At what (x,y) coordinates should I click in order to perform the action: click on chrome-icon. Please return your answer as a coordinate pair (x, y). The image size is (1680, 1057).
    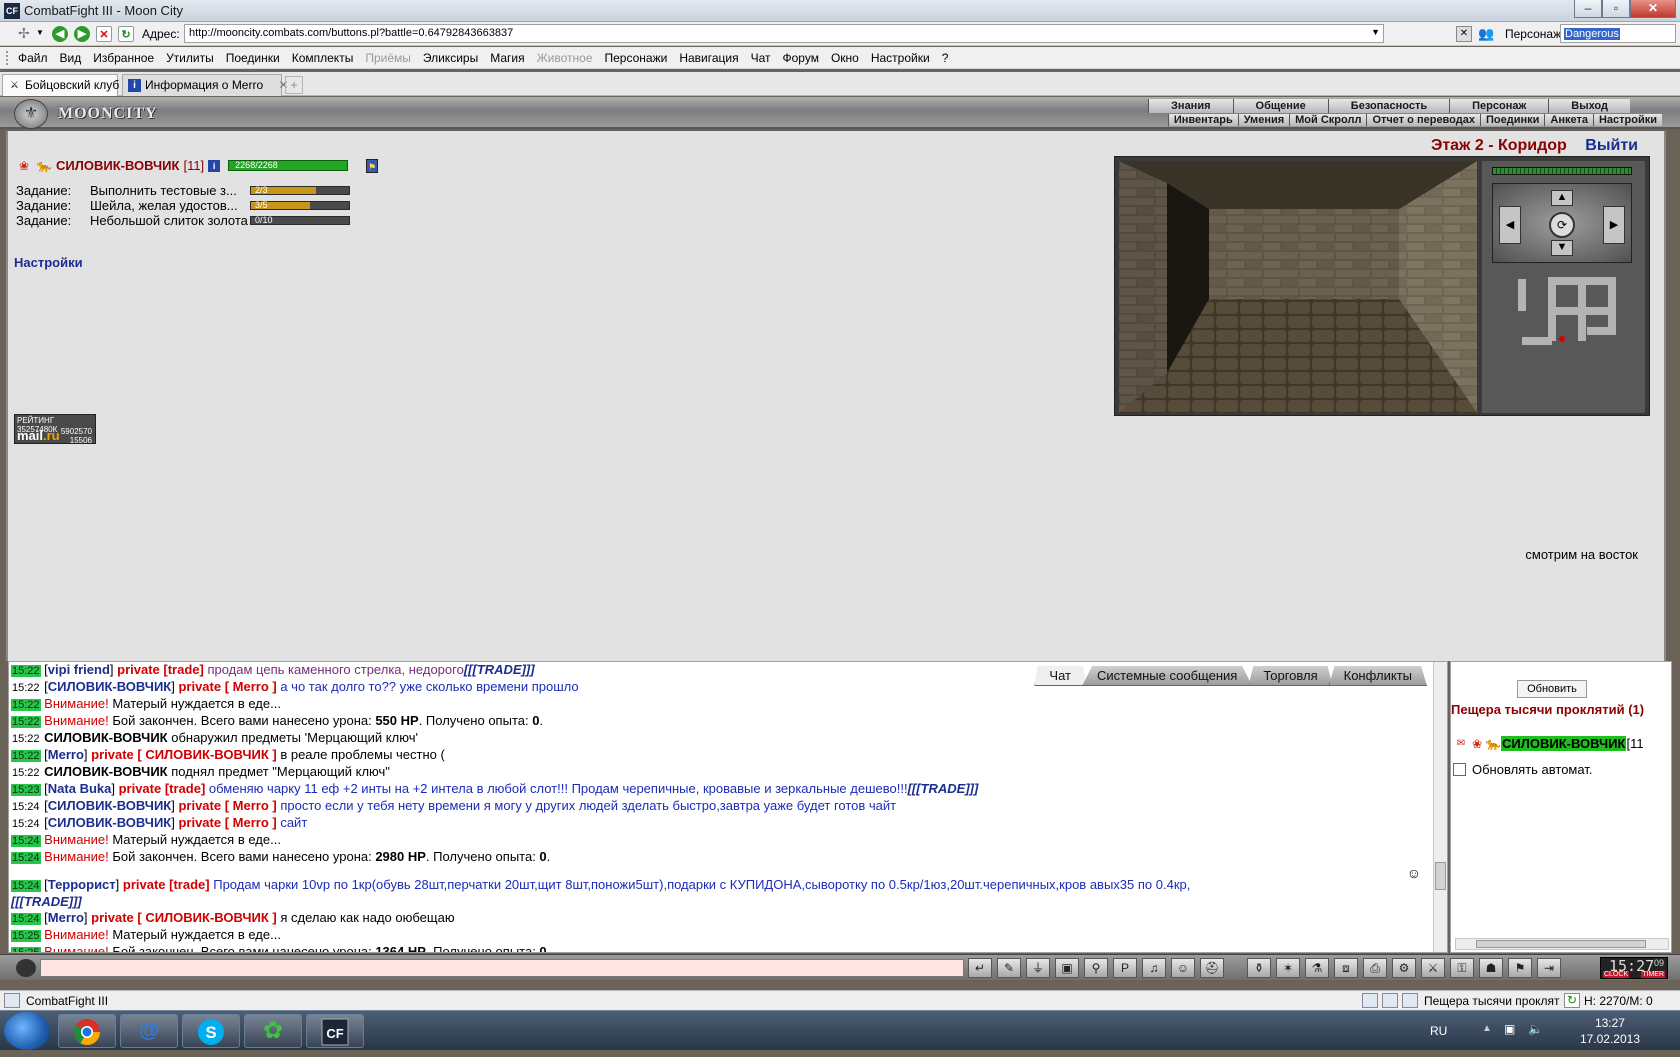
    Looking at the image, I should click on (87, 1031).